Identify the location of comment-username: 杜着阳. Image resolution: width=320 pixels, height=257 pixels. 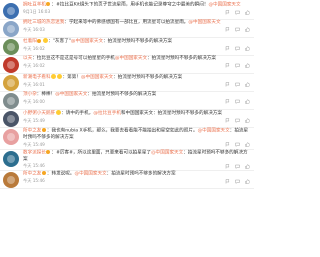
(30, 41).